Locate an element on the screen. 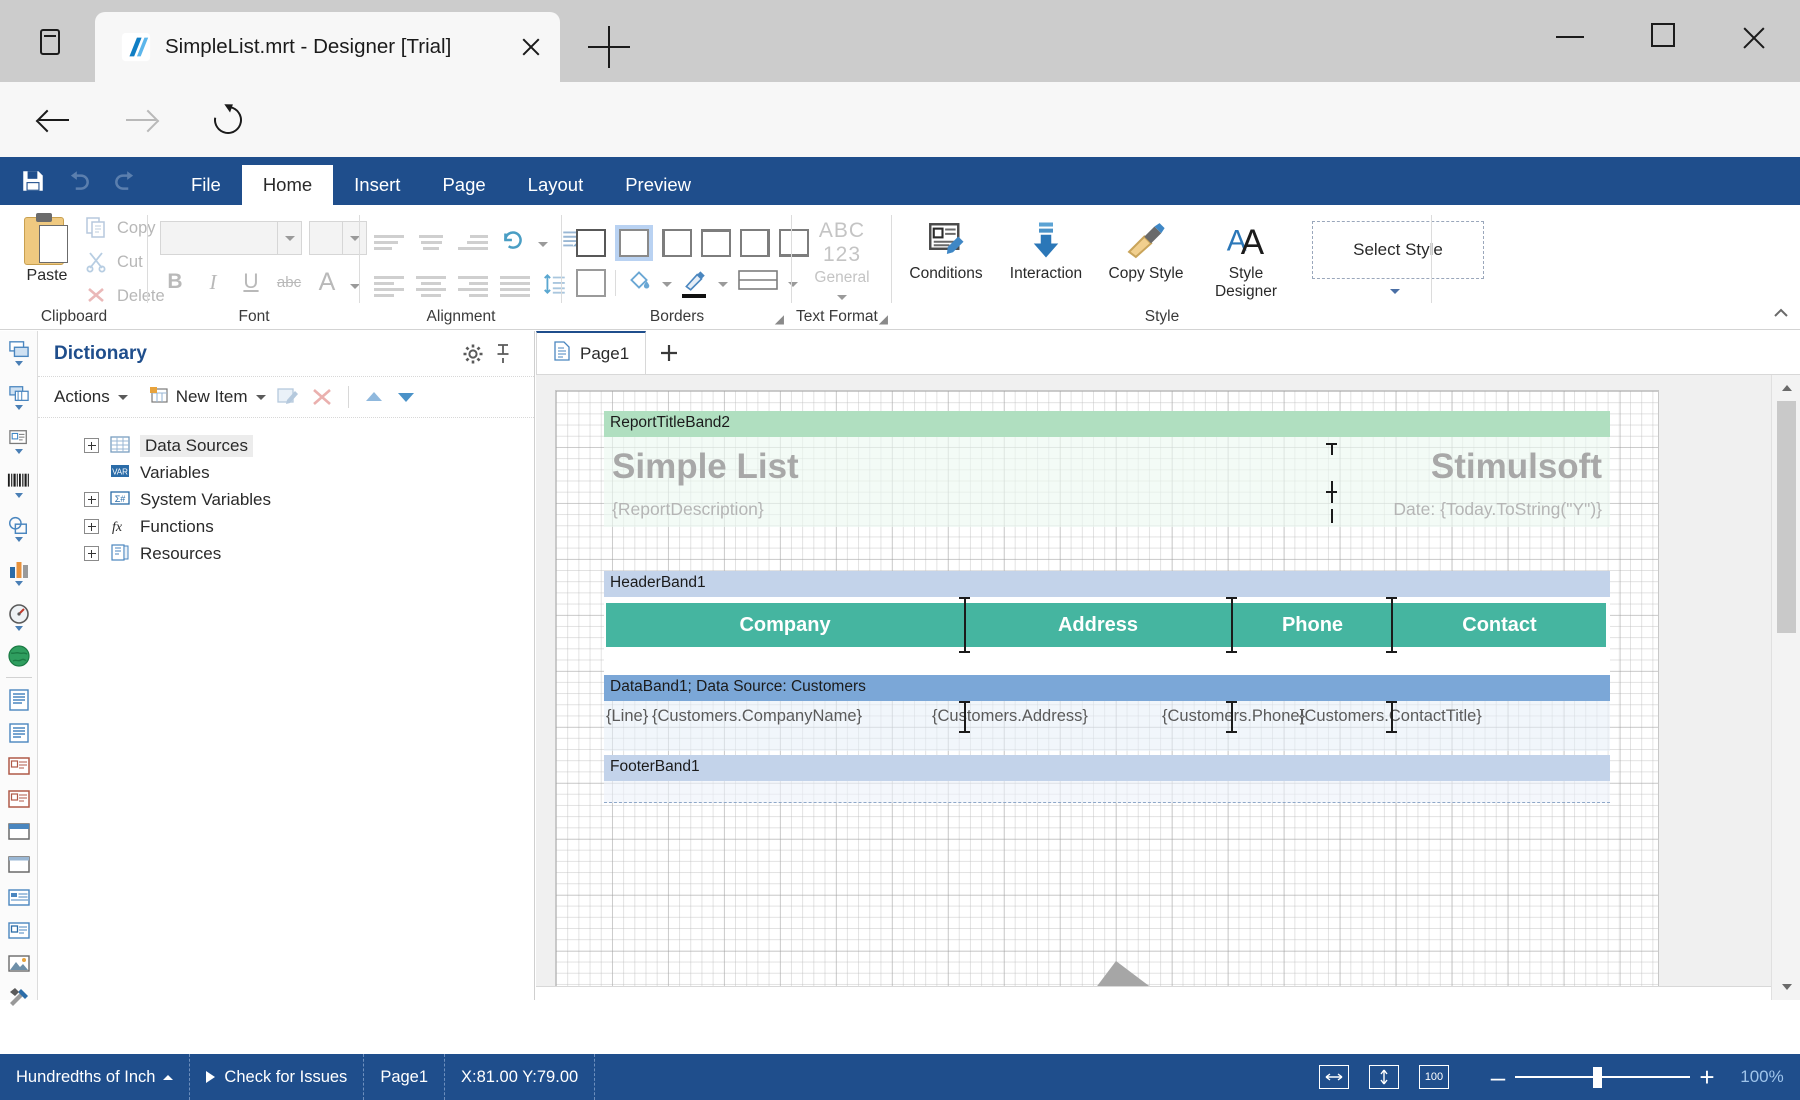  ribbon-tab-layout: Layout is located at coordinates (556, 185).